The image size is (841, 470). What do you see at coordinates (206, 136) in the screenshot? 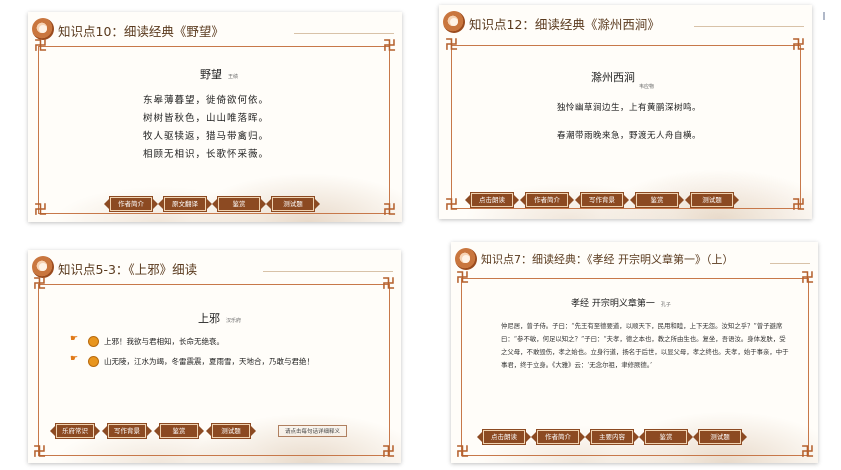
I see `poem-line: 牧人驱犊返，猎马带禽归。` at bounding box center [206, 136].